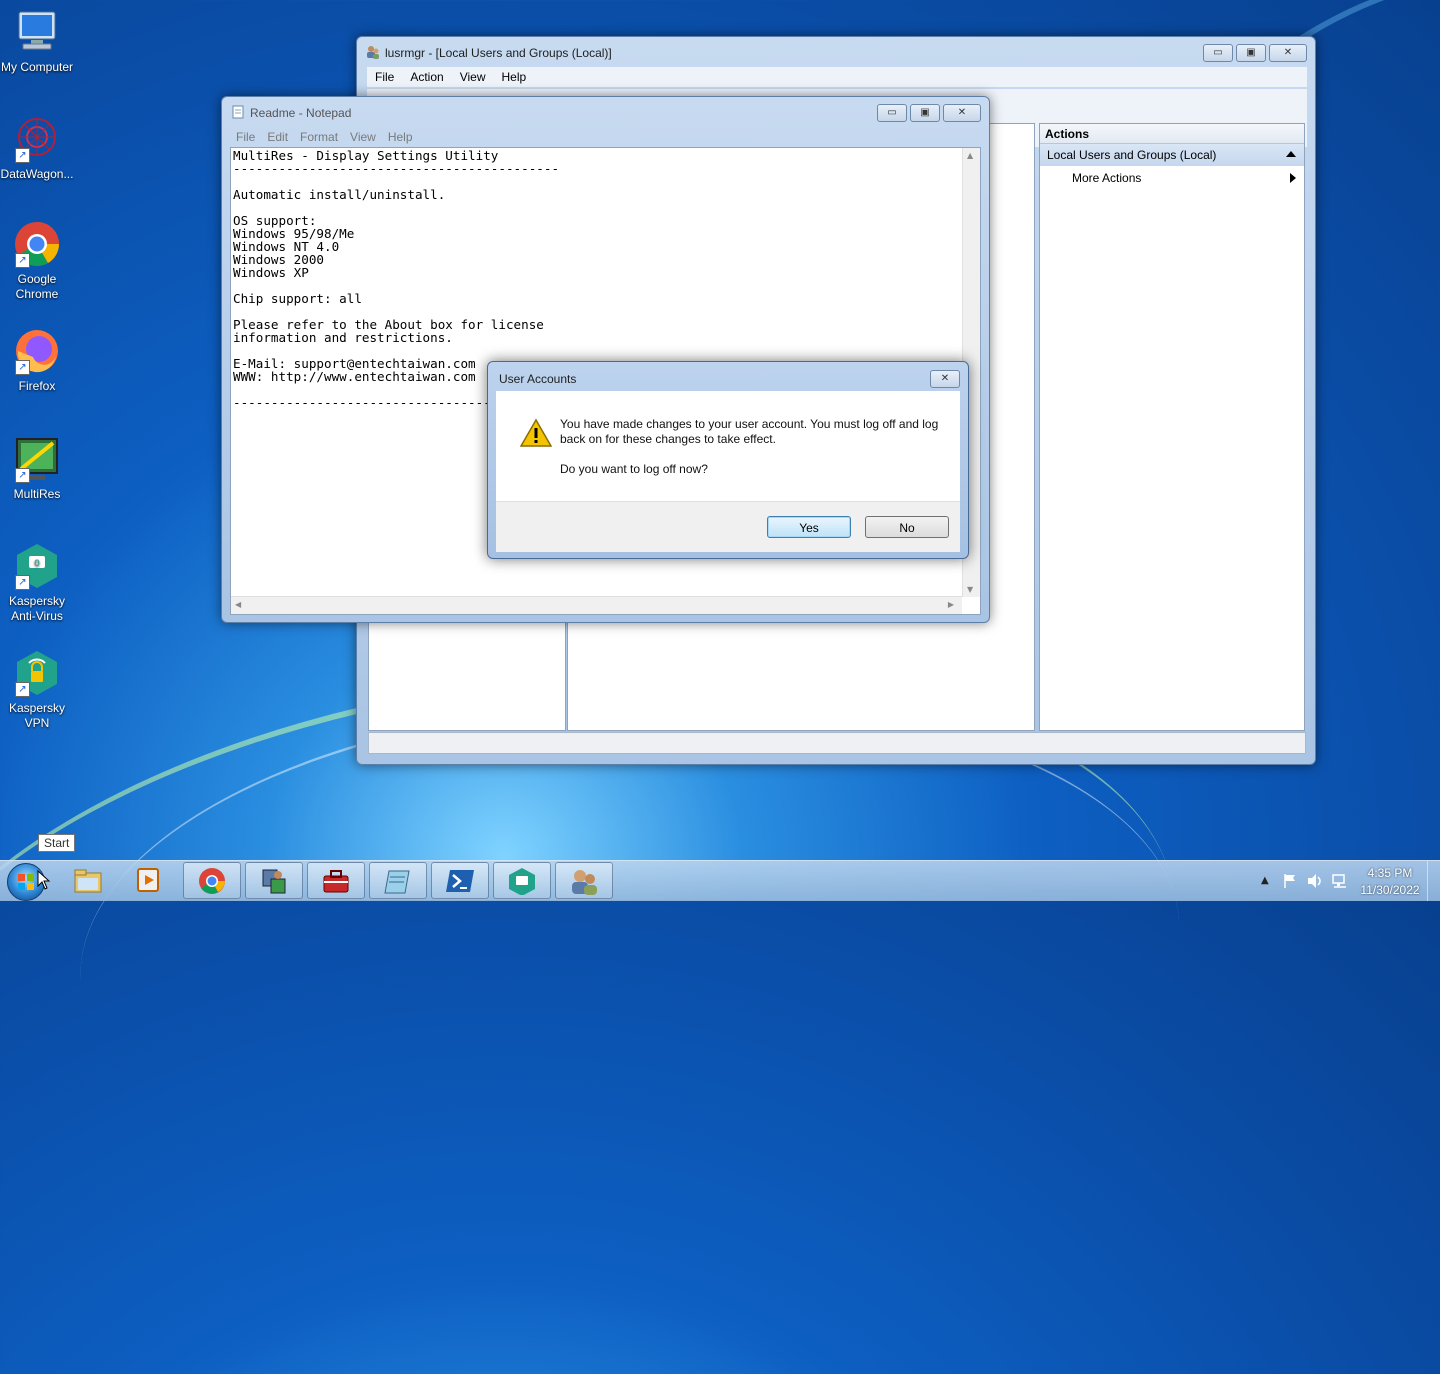 This screenshot has width=1440, height=1374. Describe the element at coordinates (37, 286) in the screenshot. I see `desktop-icon-label: Google Chrome` at that location.